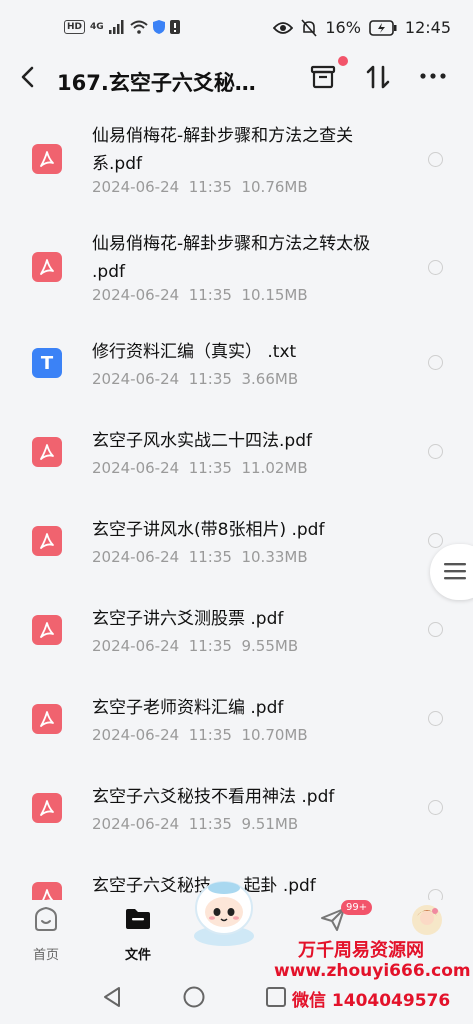  I want to click on file-name: 玄空子六爻秘技不看用神法 .pdf, so click(213, 797).